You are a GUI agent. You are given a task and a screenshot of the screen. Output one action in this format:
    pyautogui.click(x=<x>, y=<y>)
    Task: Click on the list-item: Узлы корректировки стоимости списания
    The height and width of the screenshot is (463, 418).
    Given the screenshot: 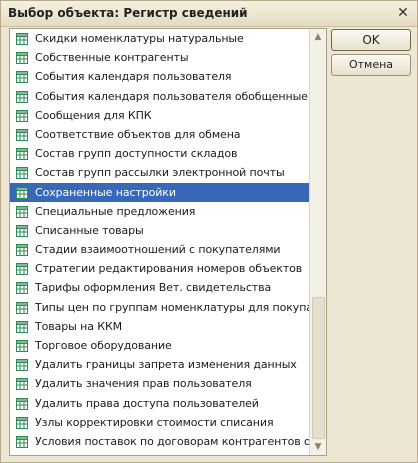 What is the action you would take?
    pyautogui.click(x=159, y=422)
    